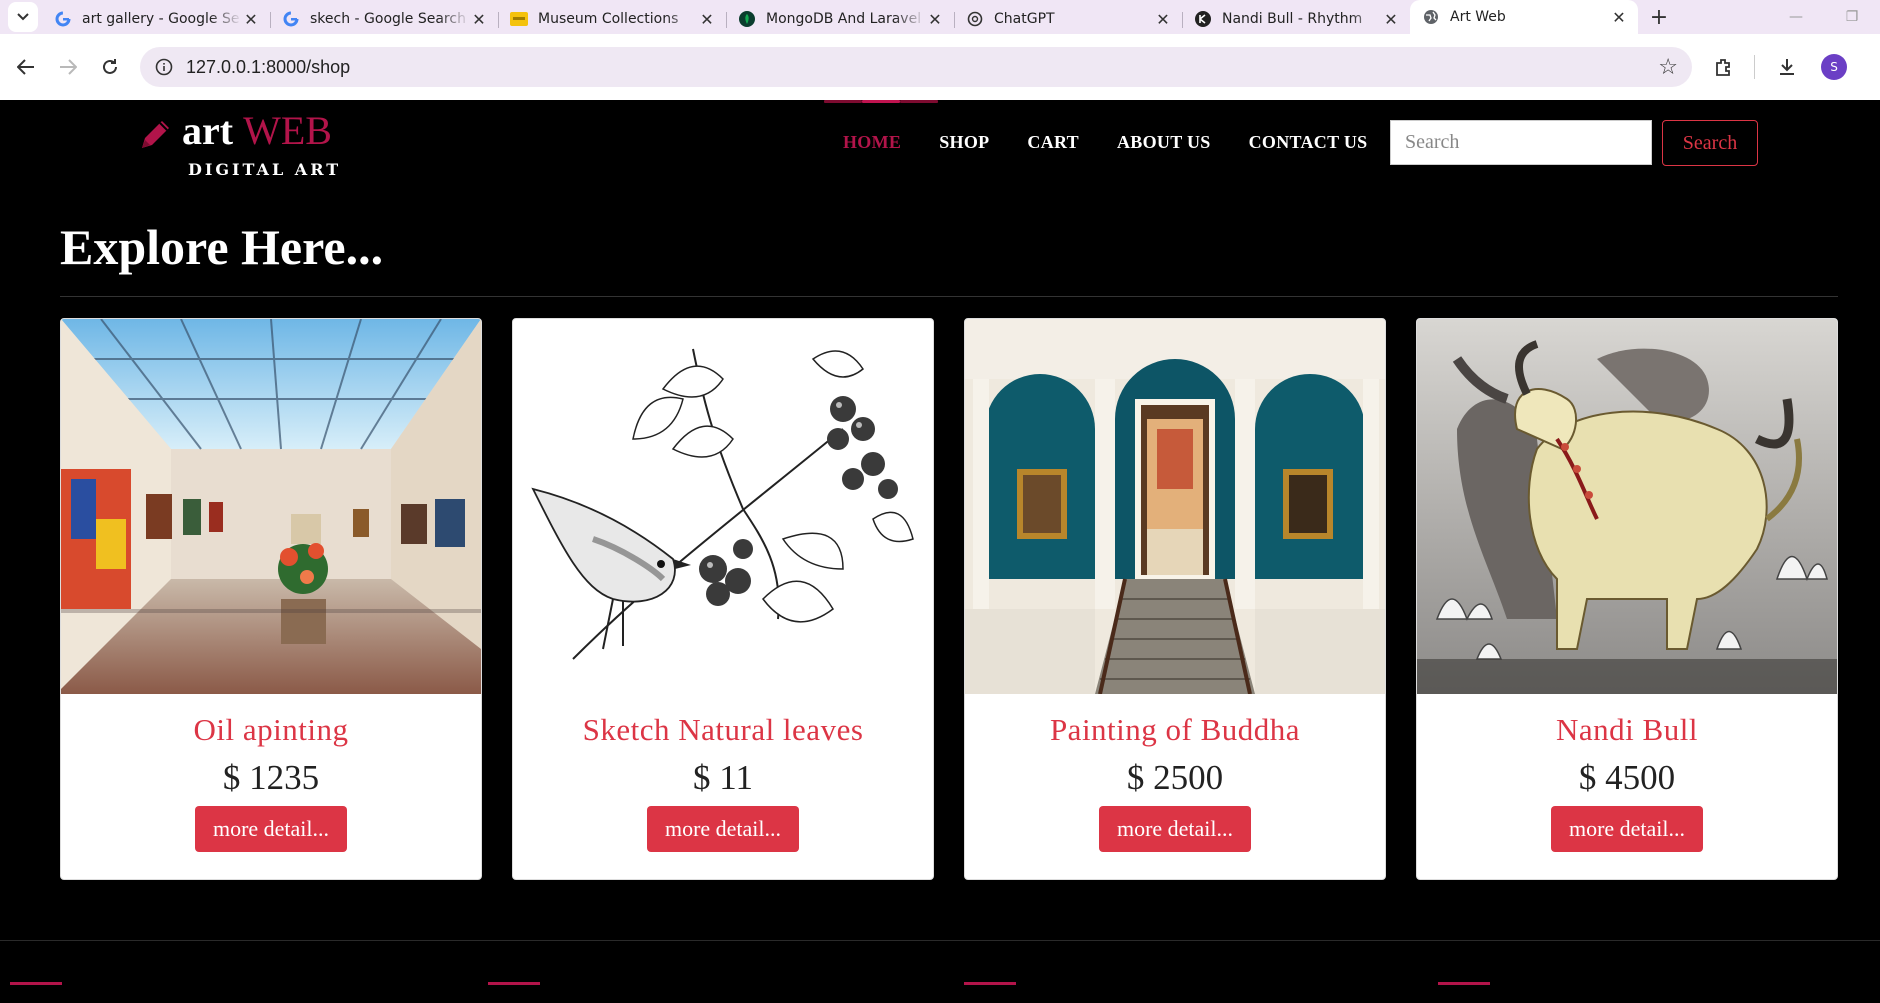 The image size is (1880, 1003). I want to click on site-info-icon, so click(164, 67).